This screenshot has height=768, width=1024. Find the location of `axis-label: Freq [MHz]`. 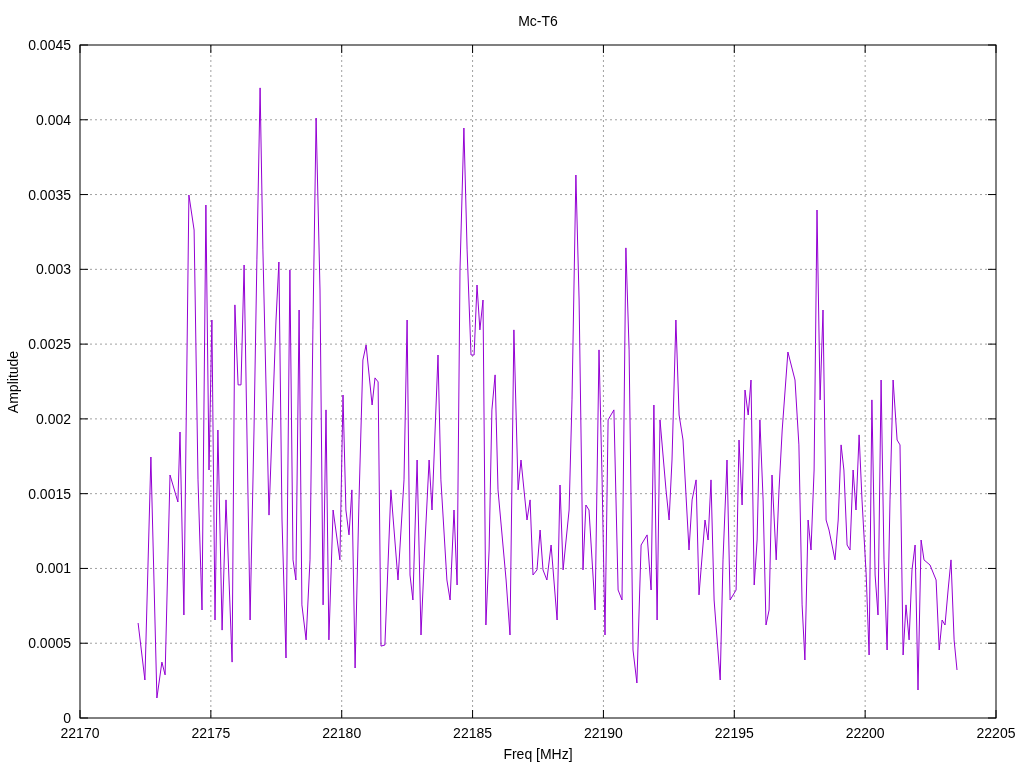

axis-label: Freq [MHz] is located at coordinates (538, 754).